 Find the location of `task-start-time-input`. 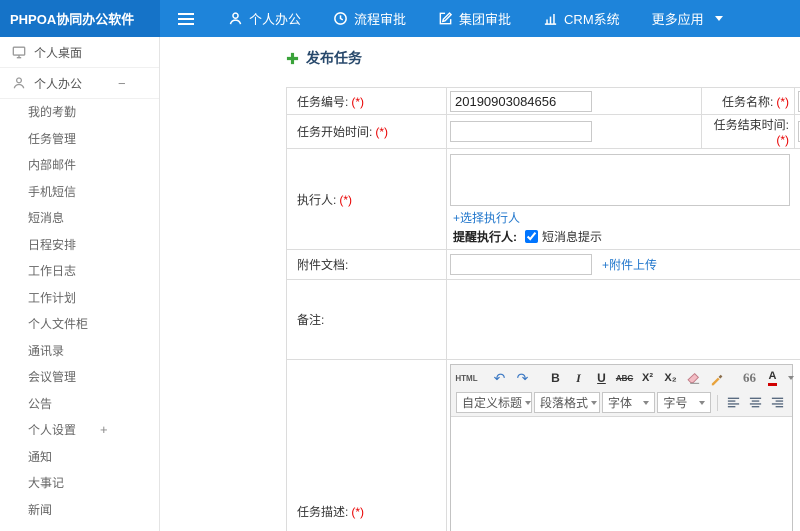

task-start-time-input is located at coordinates (521, 131).